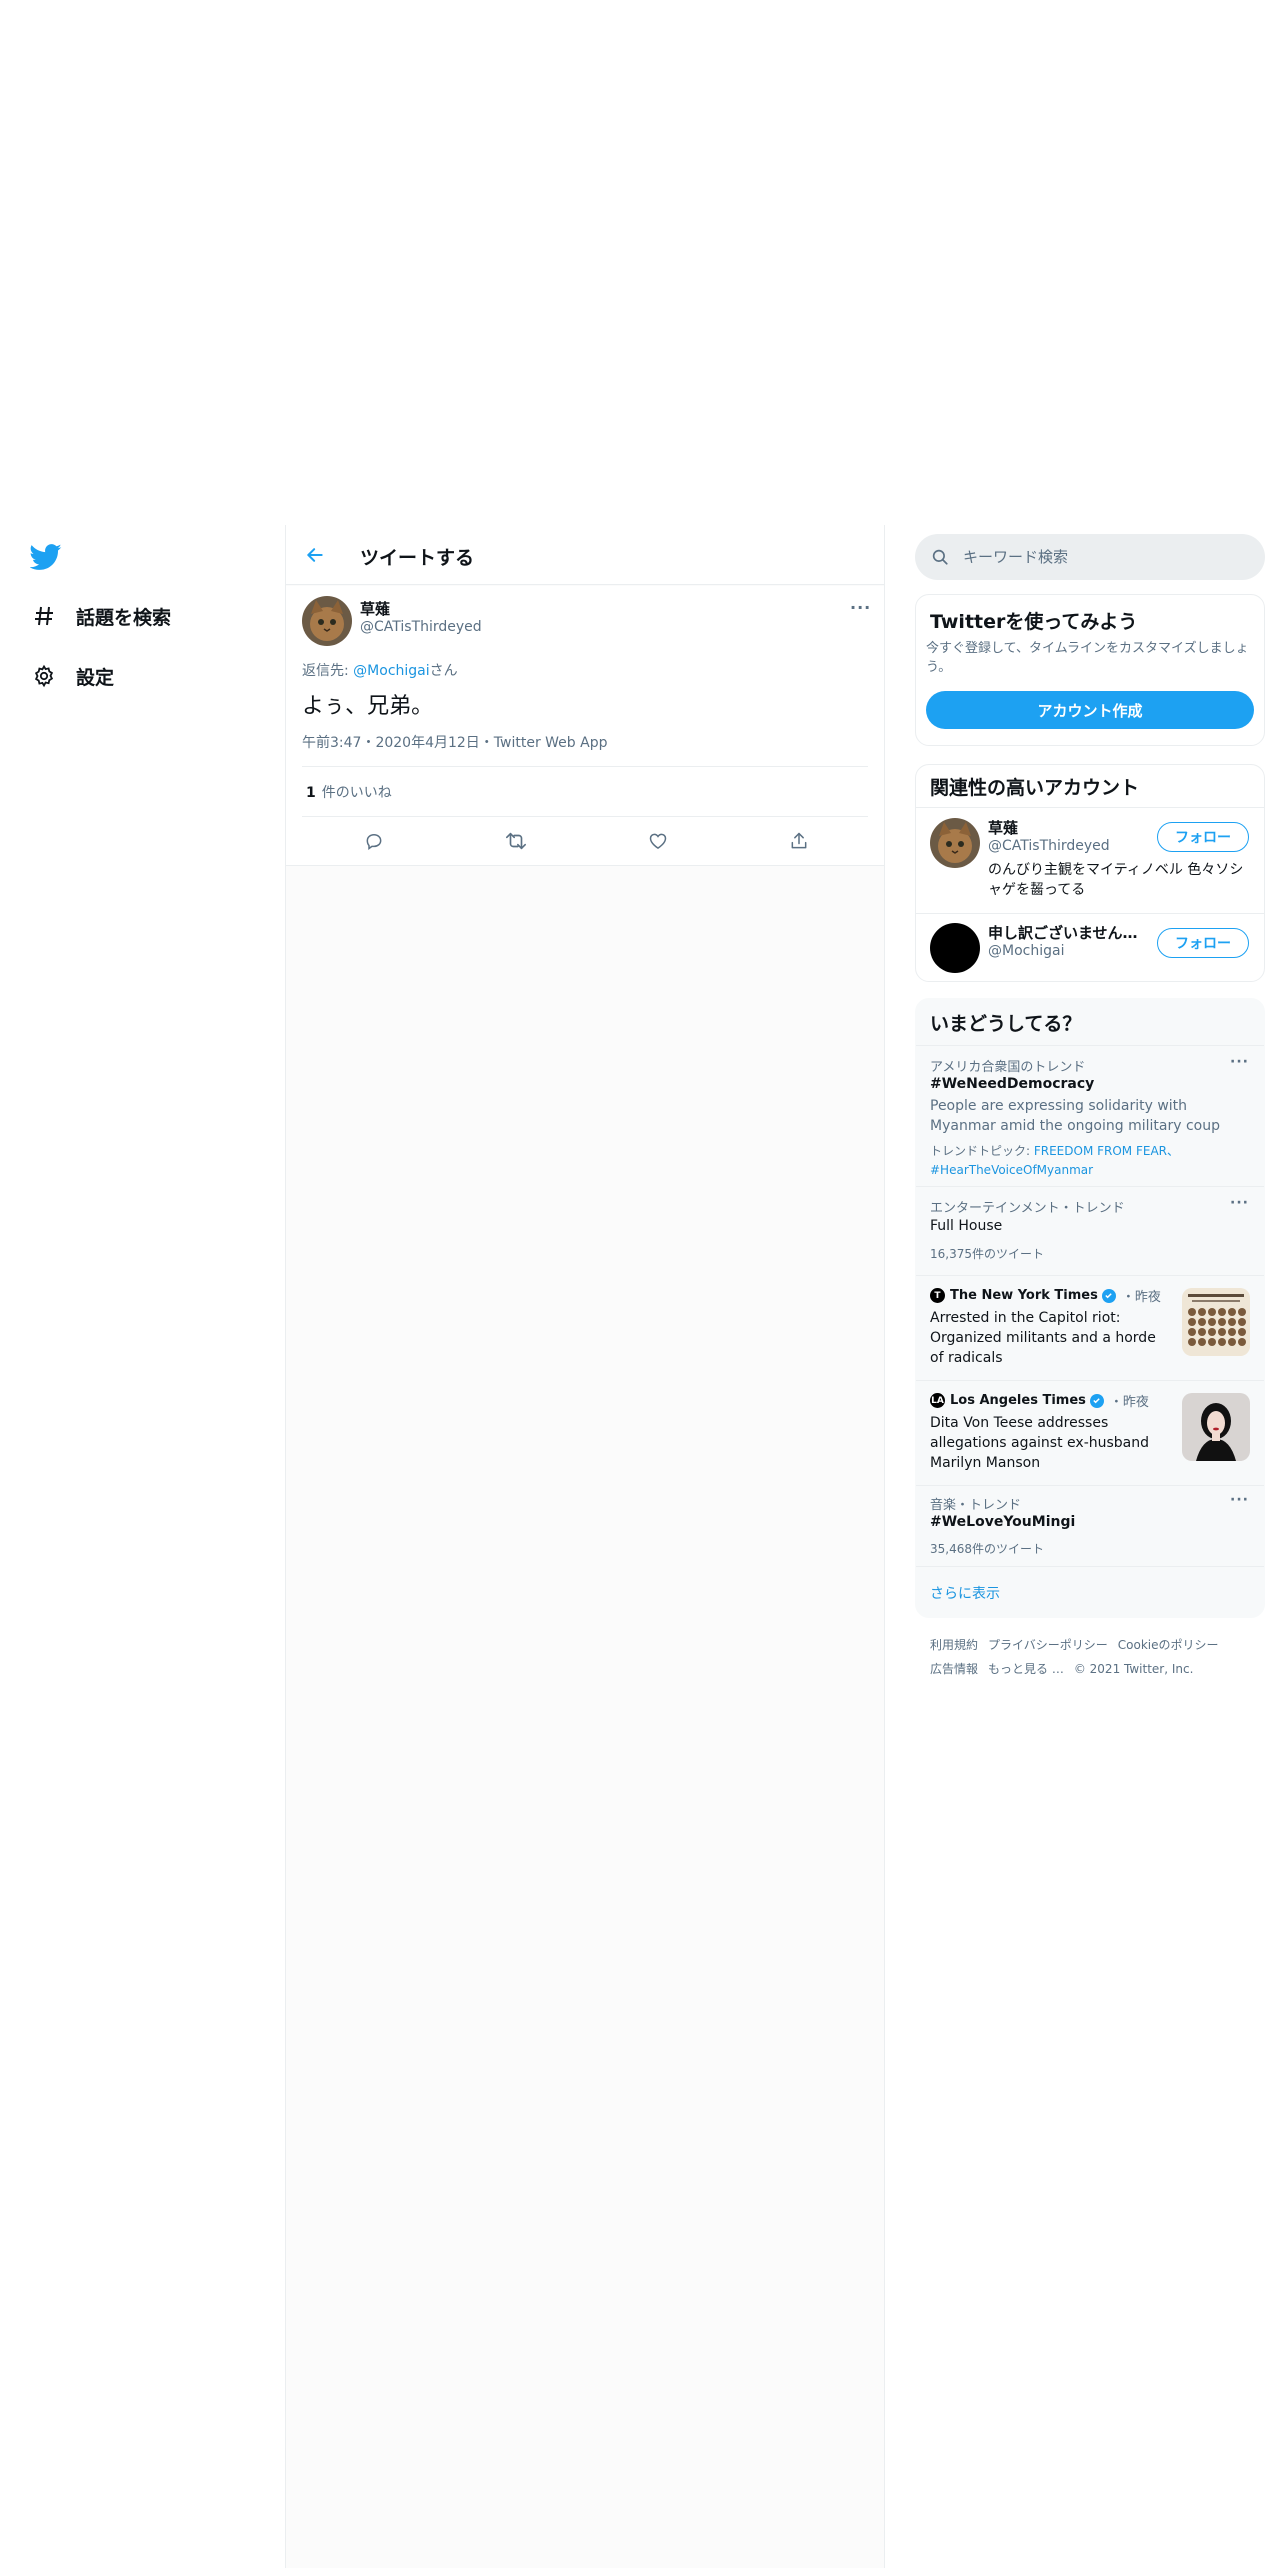 Image resolution: width=1284 pixels, height=2568 pixels. I want to click on news-source: LA Los Angeles Times ・昨夜, so click(1039, 1400).